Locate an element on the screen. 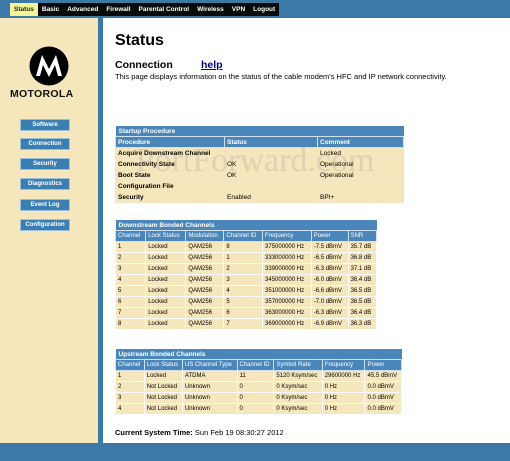 The height and width of the screenshot is (461, 510). bottom-bar is located at coordinates (255, 452).